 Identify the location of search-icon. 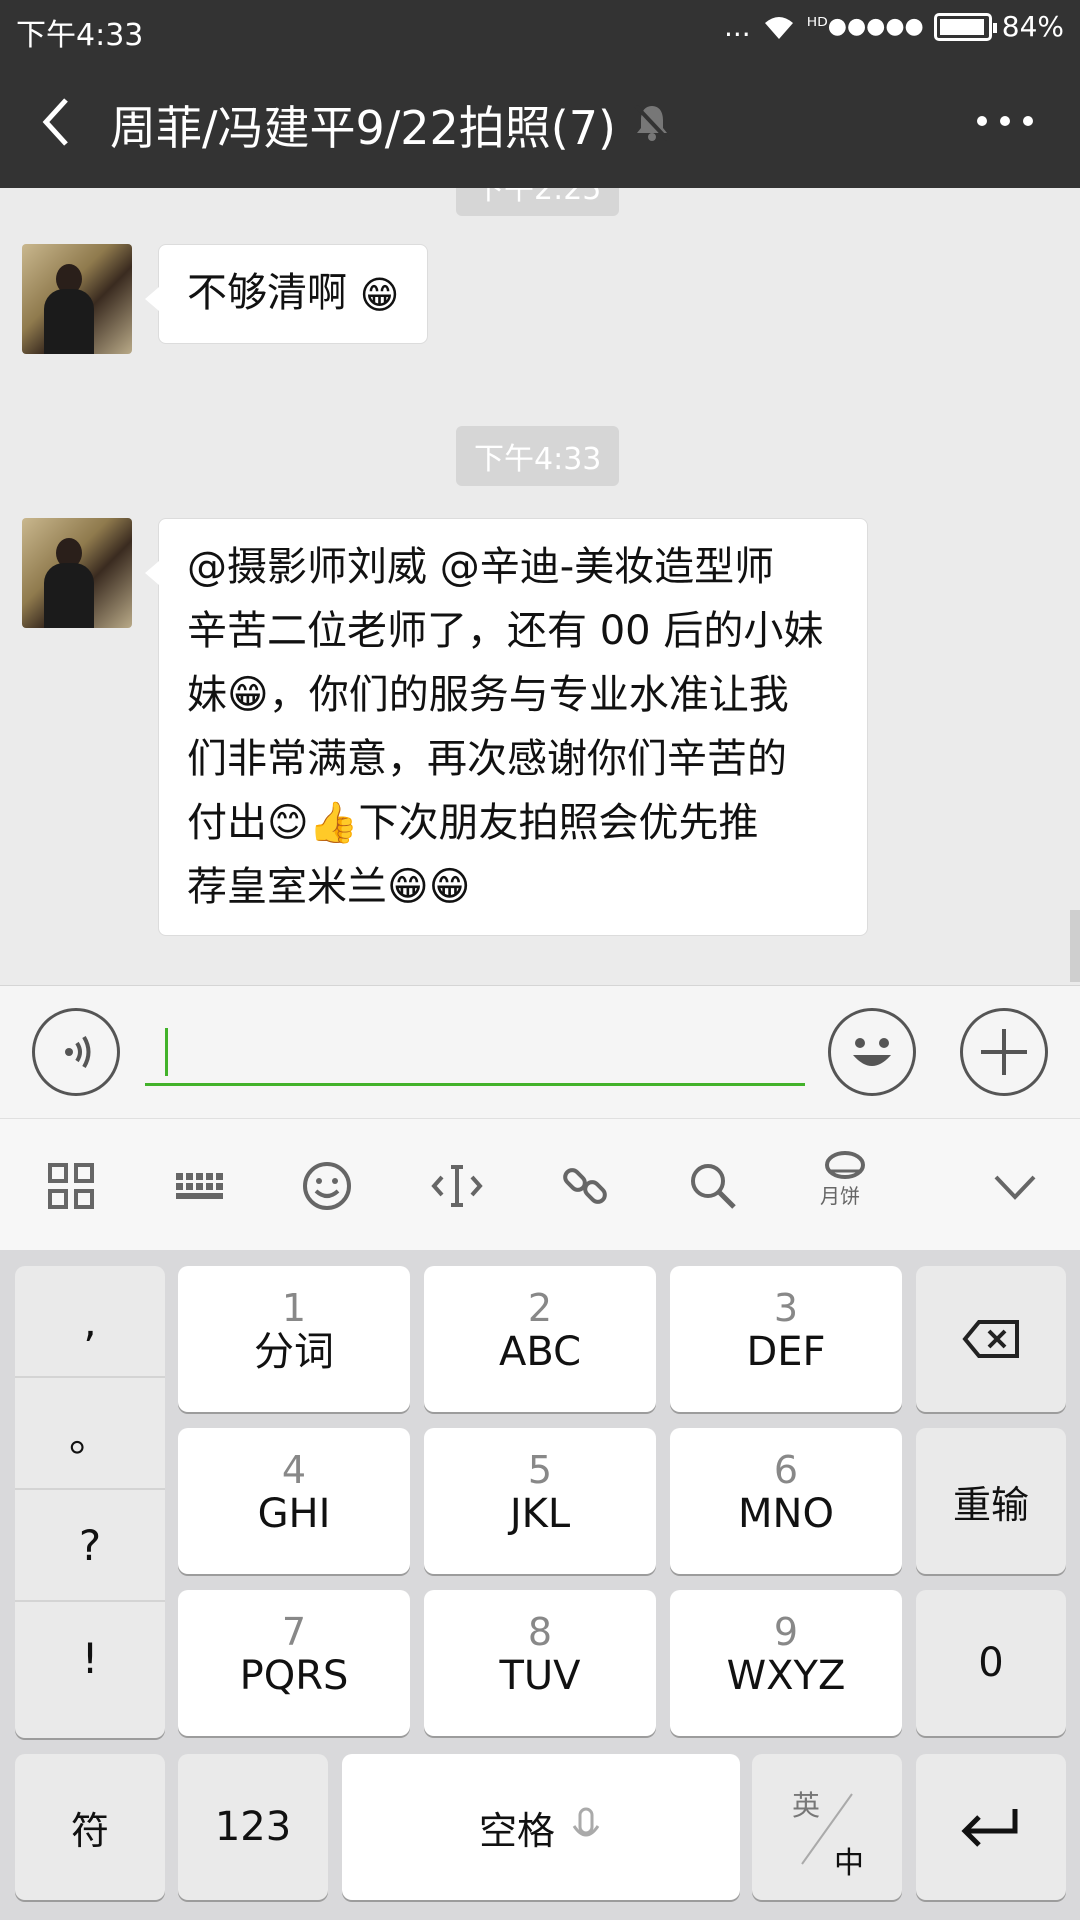
(713, 1186).